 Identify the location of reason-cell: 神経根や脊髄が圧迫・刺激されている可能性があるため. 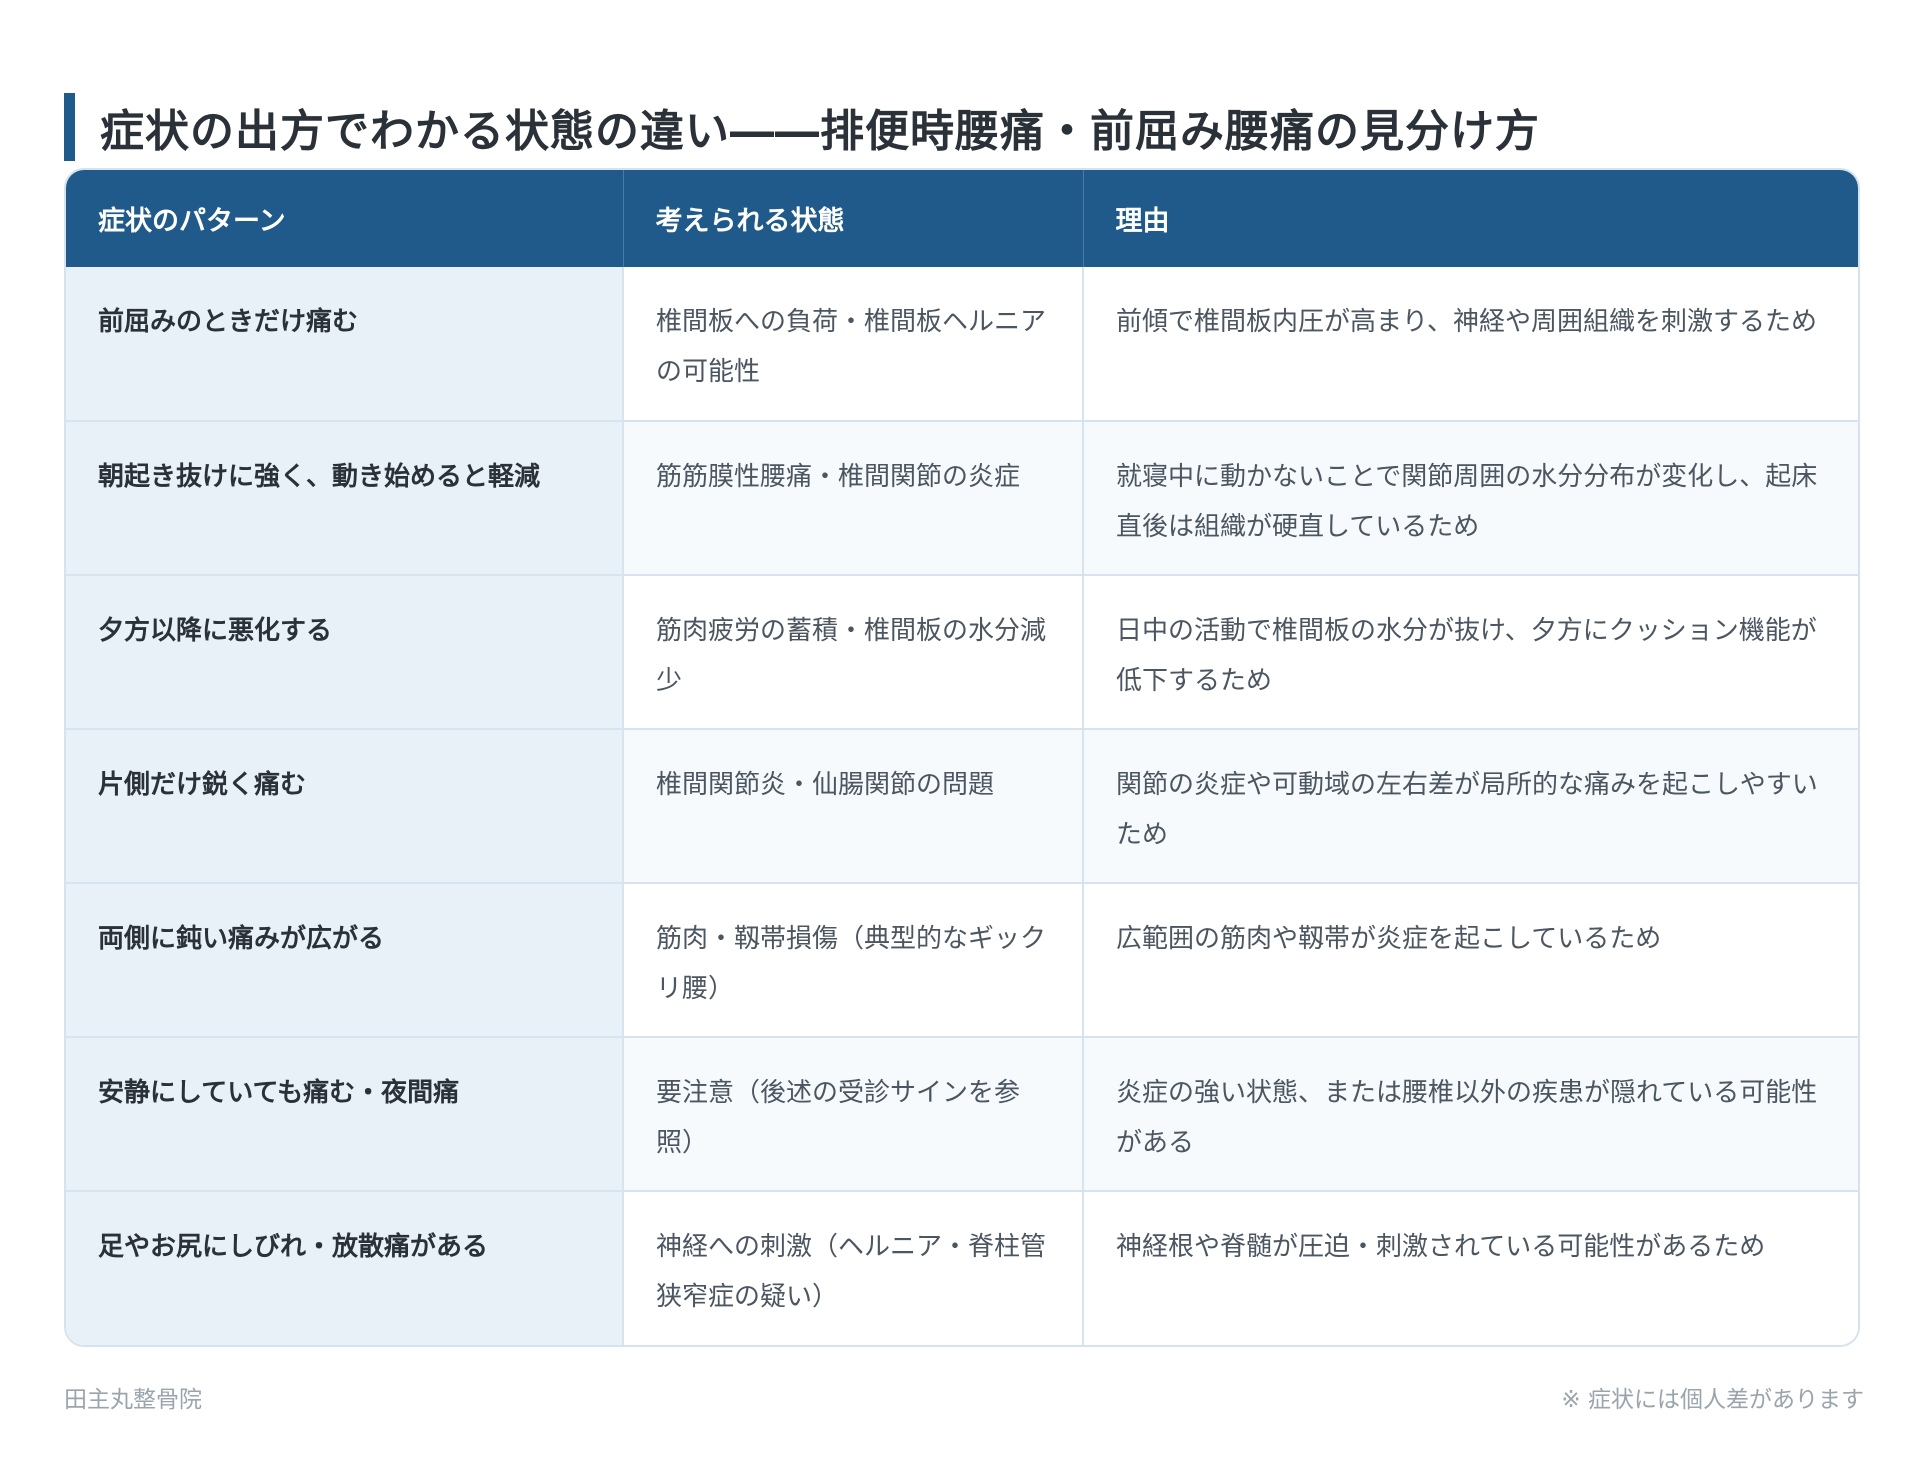
(1470, 1267).